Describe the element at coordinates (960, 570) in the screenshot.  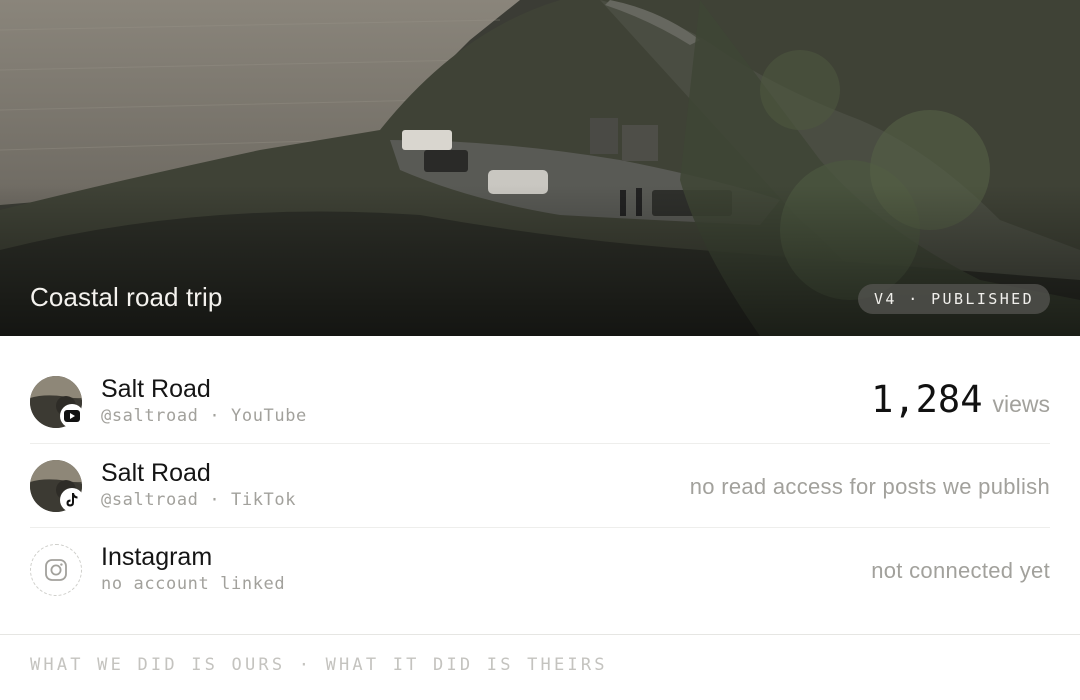
I see `connection-note: not connected yet` at that location.